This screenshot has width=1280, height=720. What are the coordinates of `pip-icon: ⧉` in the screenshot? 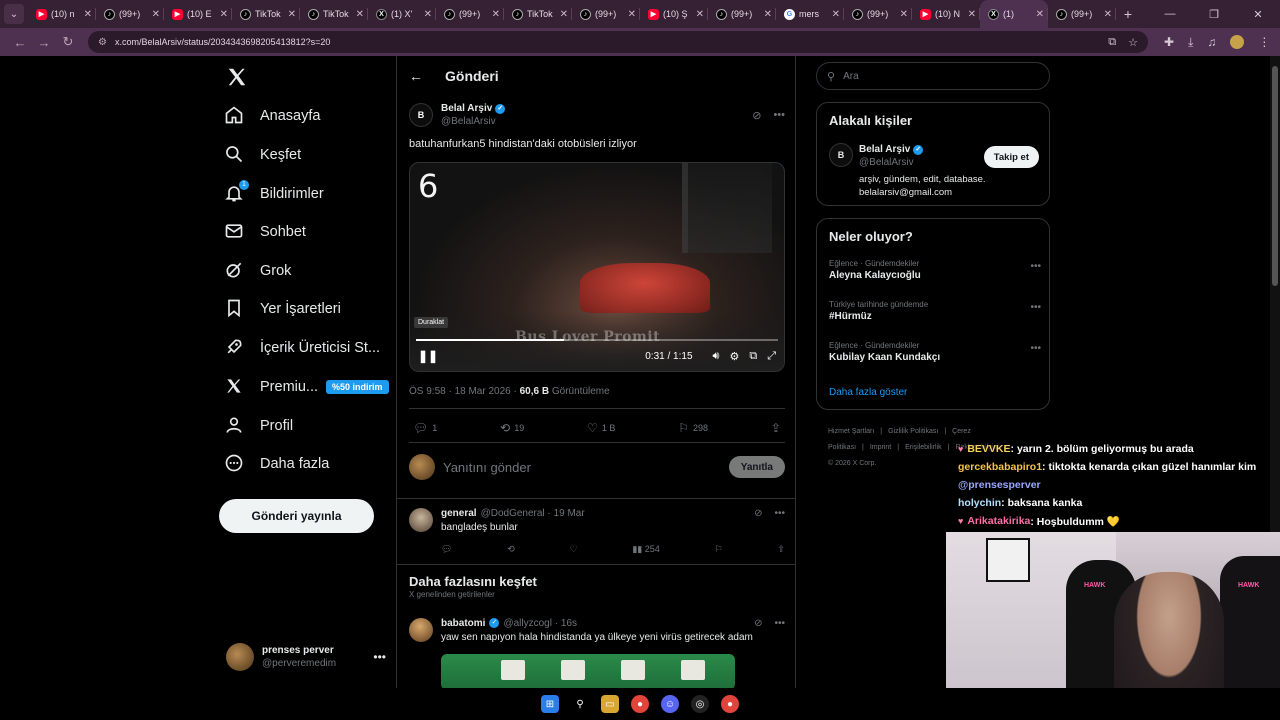 It's located at (753, 356).